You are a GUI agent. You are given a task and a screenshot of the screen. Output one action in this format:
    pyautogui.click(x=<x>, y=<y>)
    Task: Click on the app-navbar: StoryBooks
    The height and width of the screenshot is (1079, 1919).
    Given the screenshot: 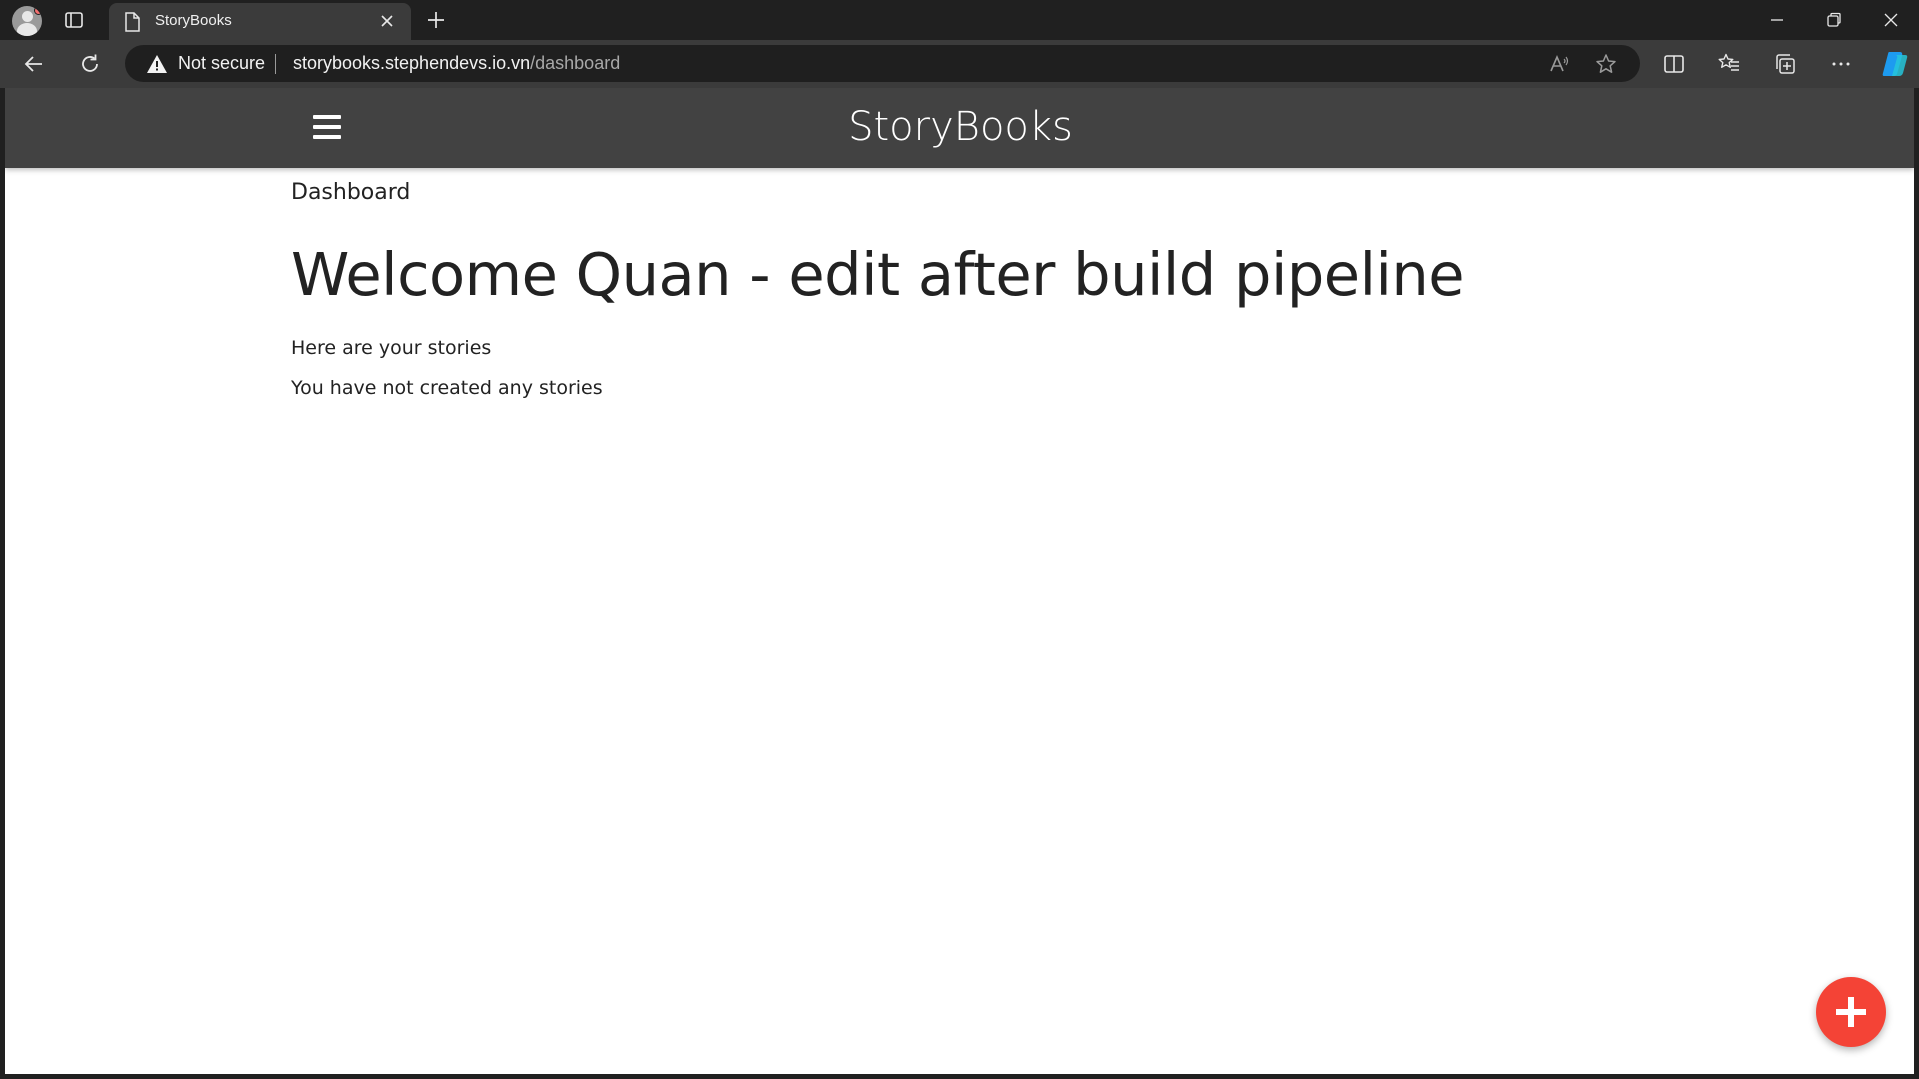 What is the action you would take?
    pyautogui.click(x=959, y=128)
    